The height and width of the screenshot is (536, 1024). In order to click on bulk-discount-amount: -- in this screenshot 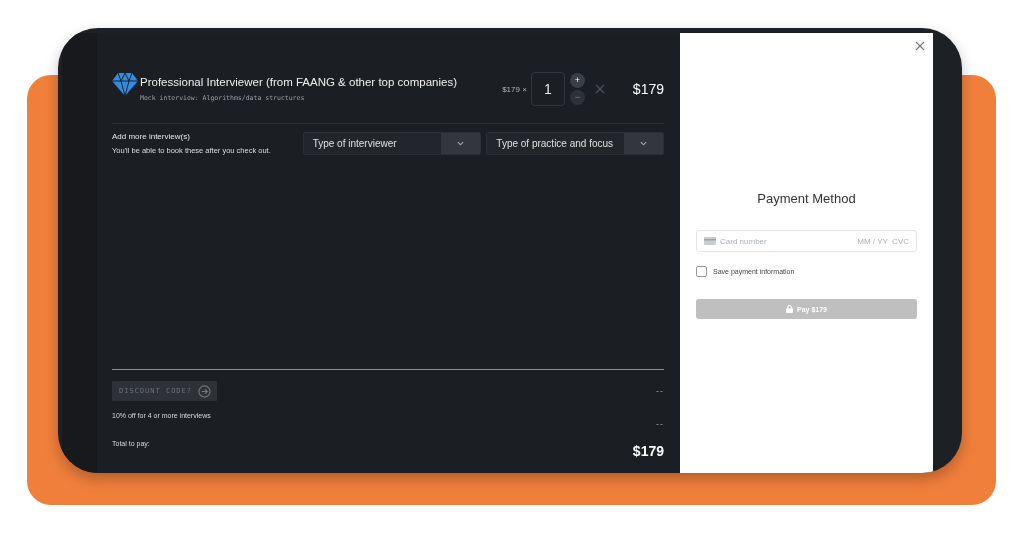, I will do `click(660, 424)`.